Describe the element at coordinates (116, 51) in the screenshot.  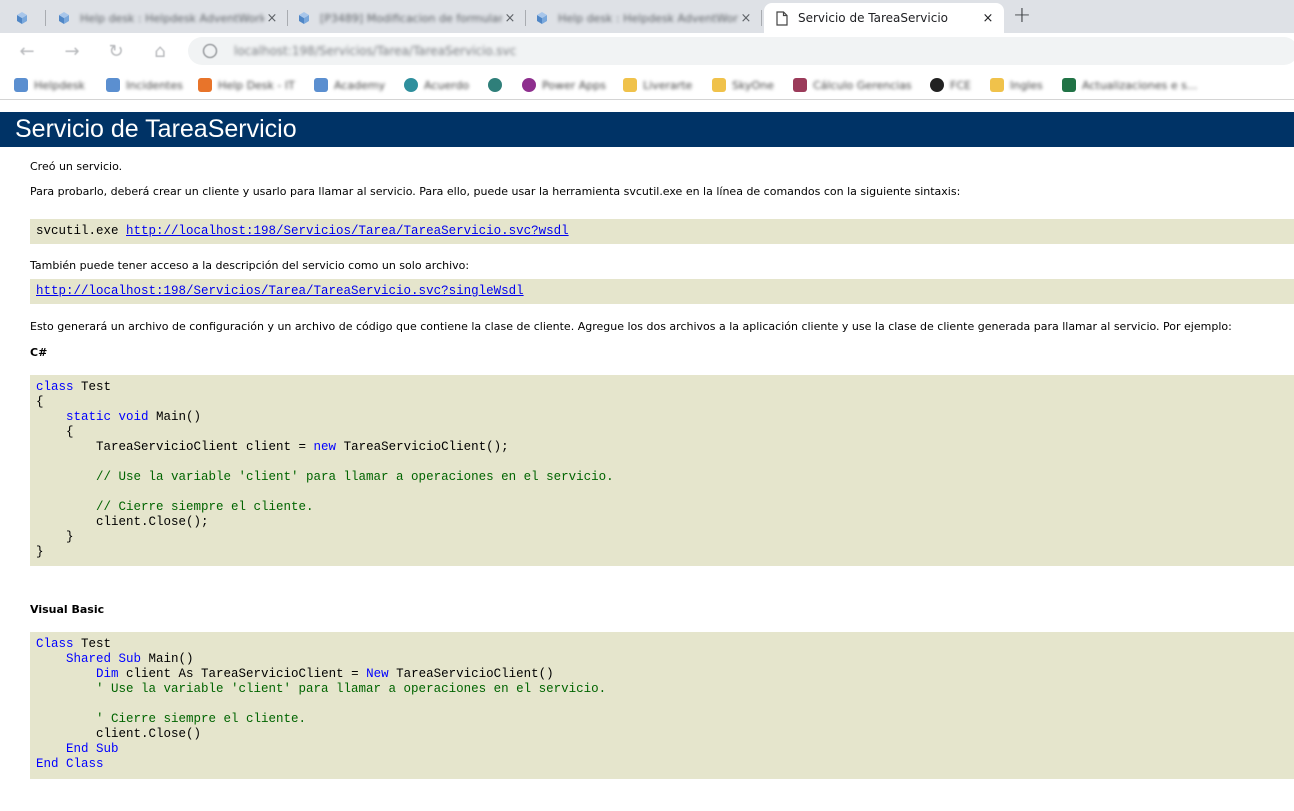
I see `reload-icon: ↻` at that location.